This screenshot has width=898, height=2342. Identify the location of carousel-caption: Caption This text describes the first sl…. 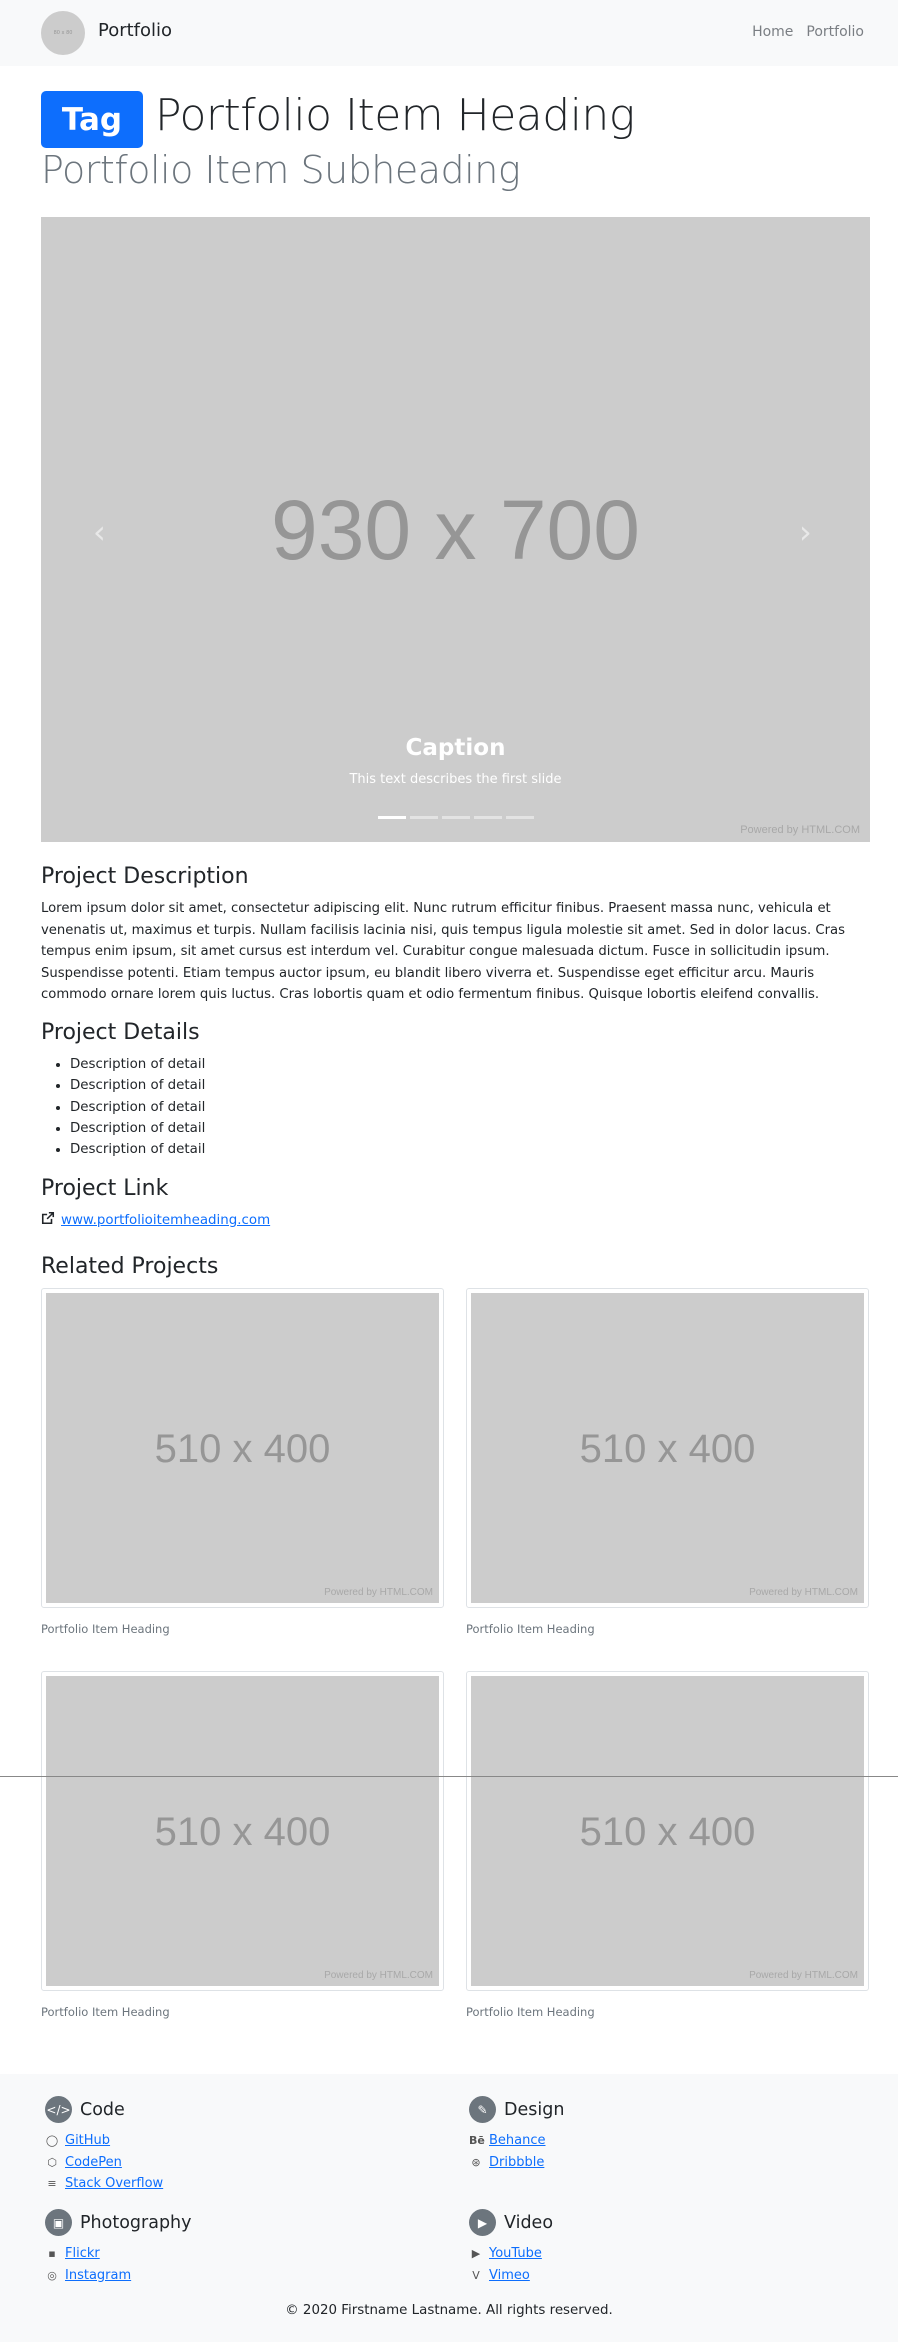
(455, 761).